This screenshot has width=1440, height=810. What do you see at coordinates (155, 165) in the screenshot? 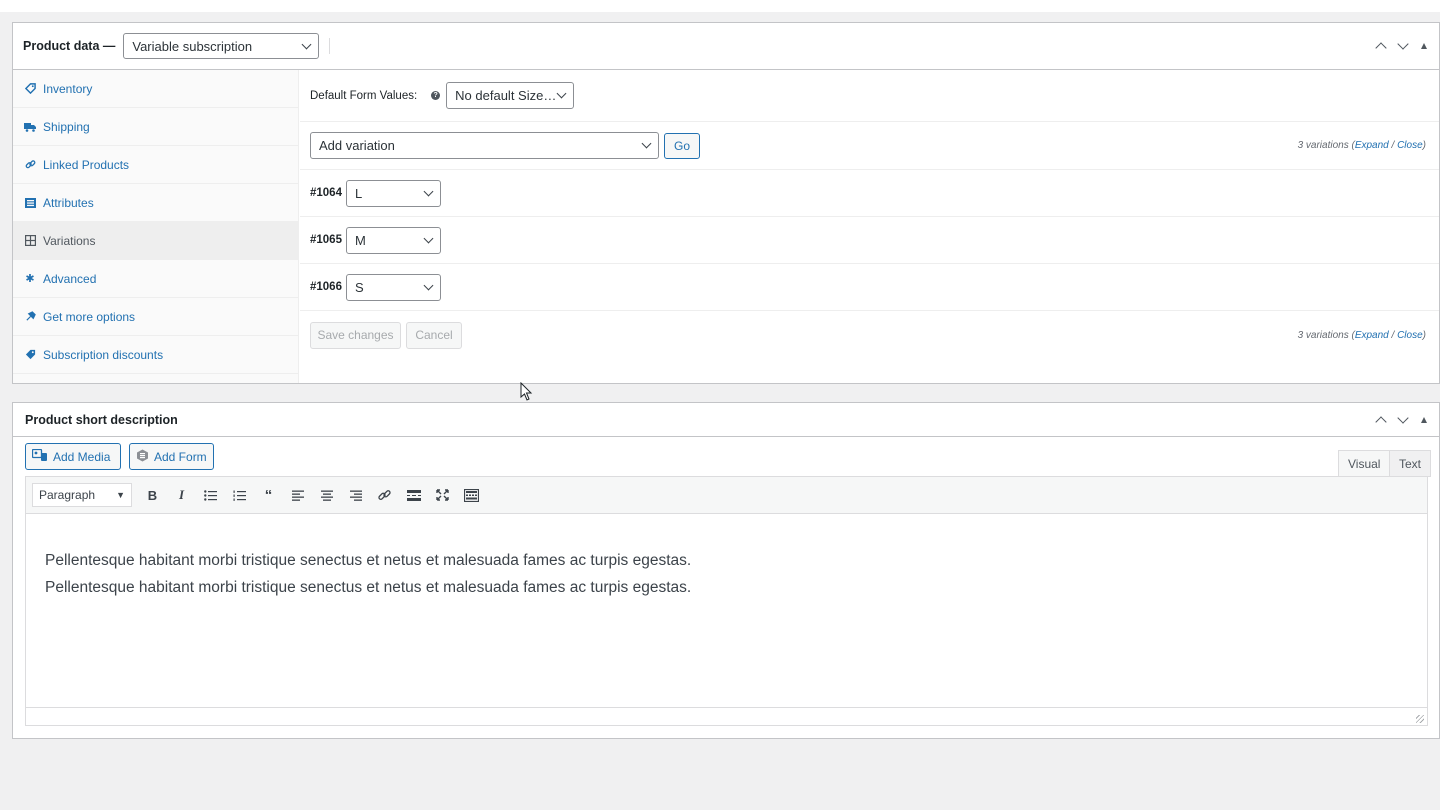
I see `tab-linked-products: Linked Products` at bounding box center [155, 165].